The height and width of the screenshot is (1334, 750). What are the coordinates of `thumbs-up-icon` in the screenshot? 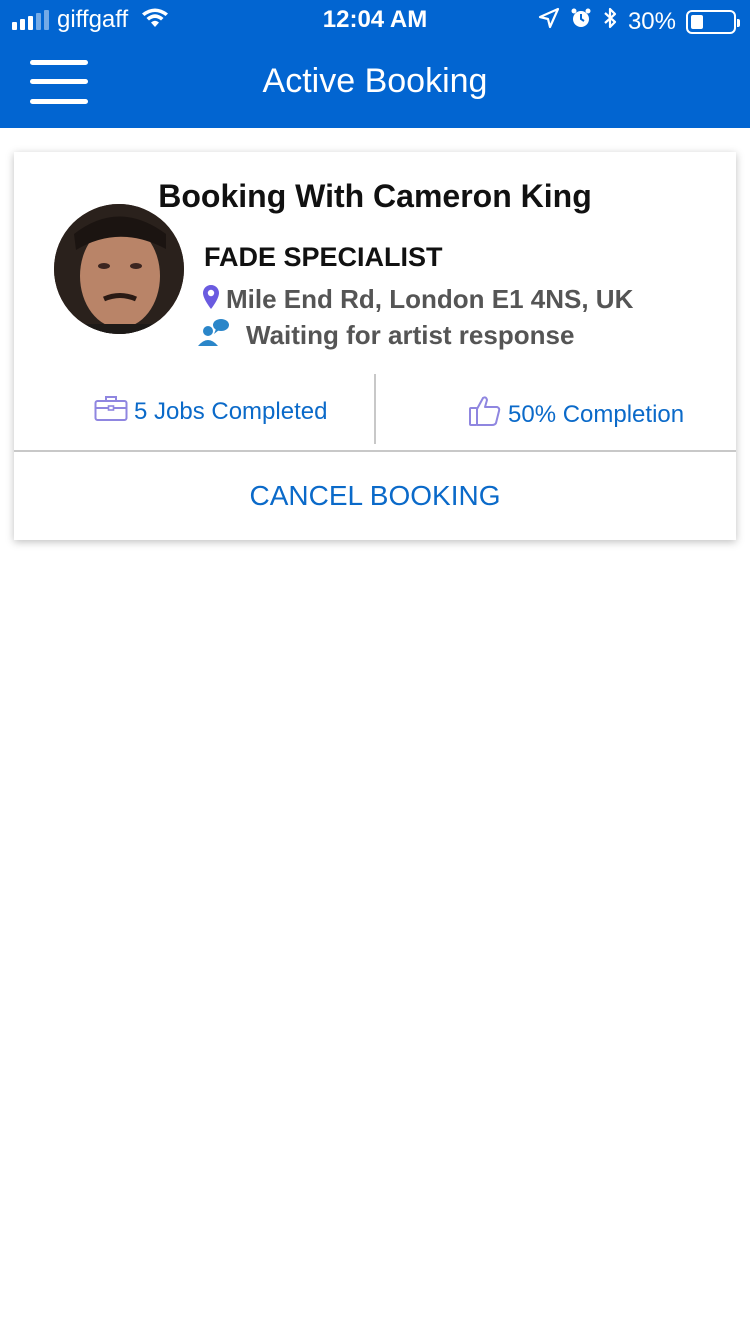 It's located at (485, 414).